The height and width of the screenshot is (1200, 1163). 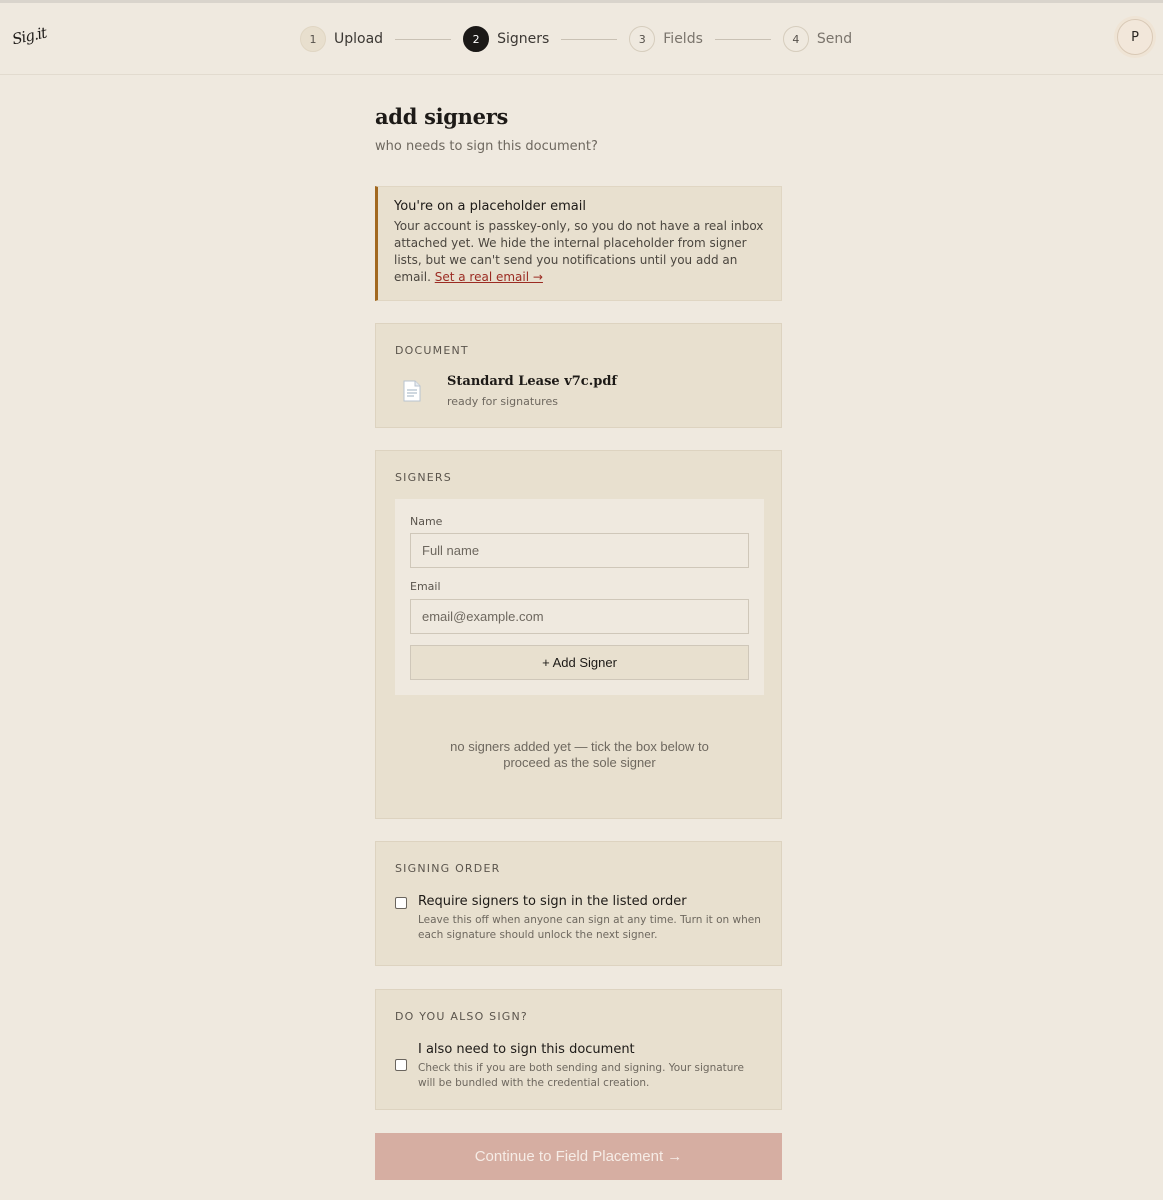 What do you see at coordinates (423, 477) in the screenshot?
I see `signers-section-title: SIGNERS` at bounding box center [423, 477].